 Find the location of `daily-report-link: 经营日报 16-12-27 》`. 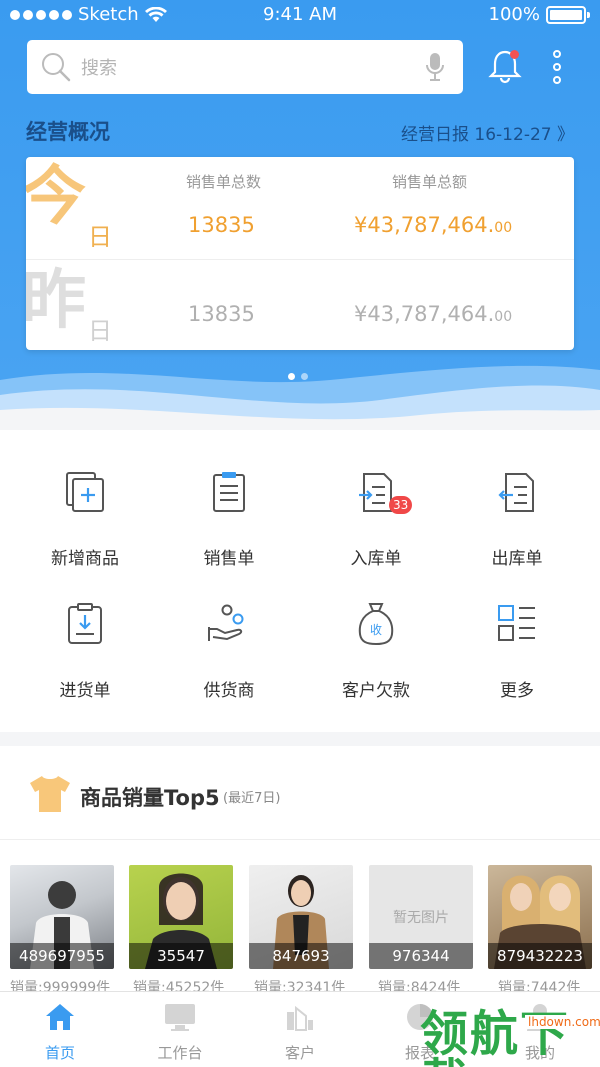

daily-report-link: 经营日报 16-12-27 》 is located at coordinates (487, 132).